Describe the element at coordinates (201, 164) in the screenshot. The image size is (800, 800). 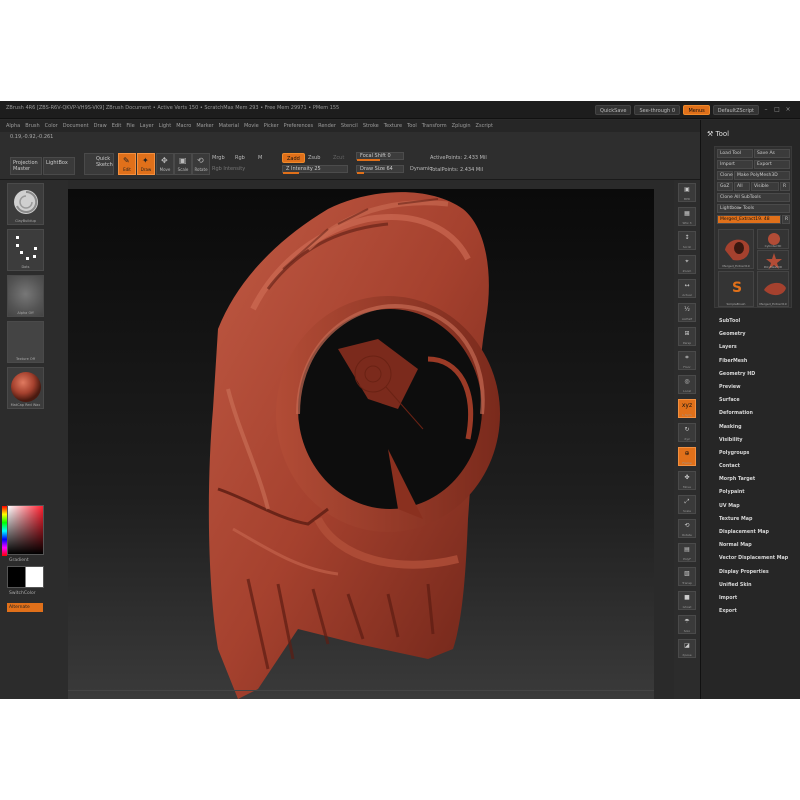
I see `rotate-button: ⟲ Rotate` at that location.